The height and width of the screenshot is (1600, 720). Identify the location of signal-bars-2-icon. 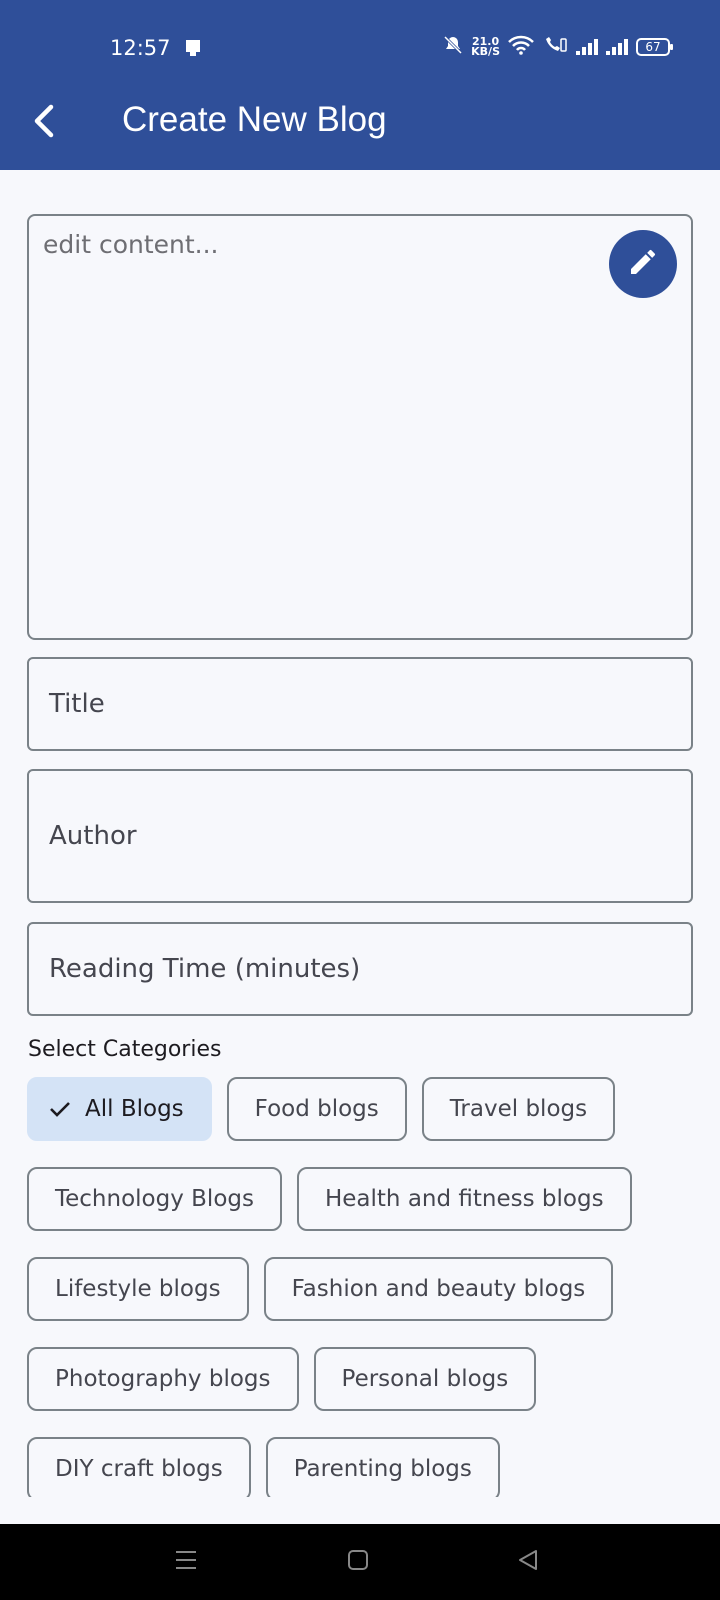
(617, 47).